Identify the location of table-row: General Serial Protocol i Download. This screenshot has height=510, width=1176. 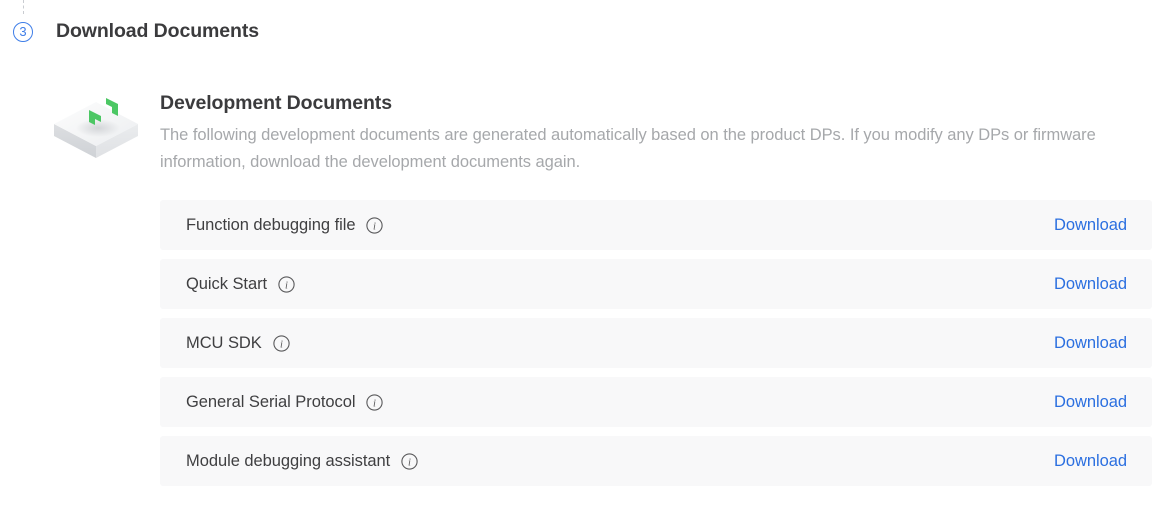
(656, 402).